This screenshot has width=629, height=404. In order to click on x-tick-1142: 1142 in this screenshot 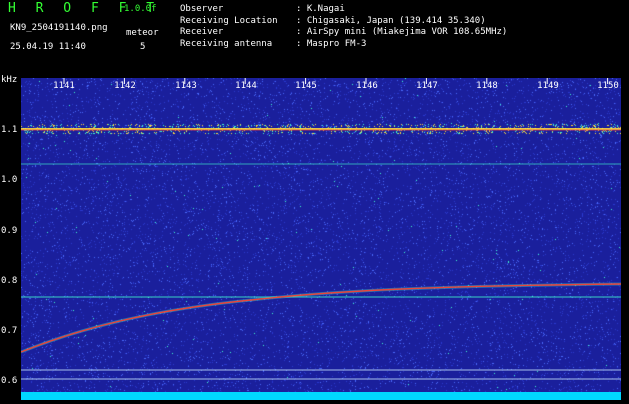, I will do `click(125, 86)`.